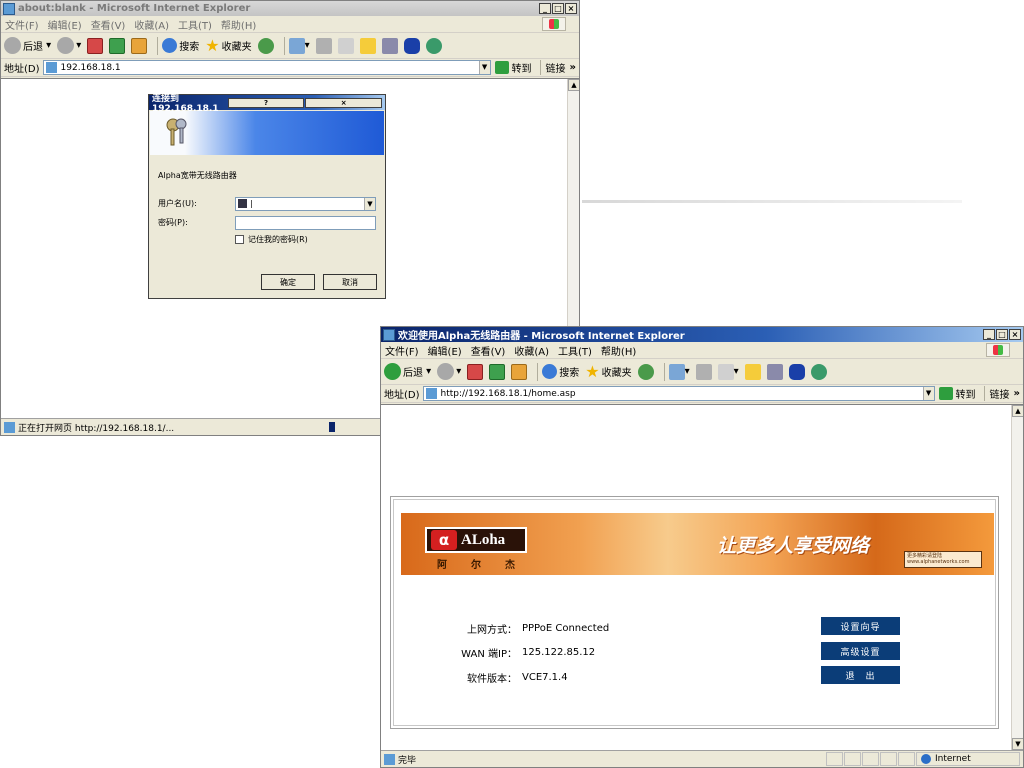 This screenshot has height=768, width=1024. What do you see at coordinates (402, 395) in the screenshot?
I see `address-label: 地址(D)` at bounding box center [402, 395].